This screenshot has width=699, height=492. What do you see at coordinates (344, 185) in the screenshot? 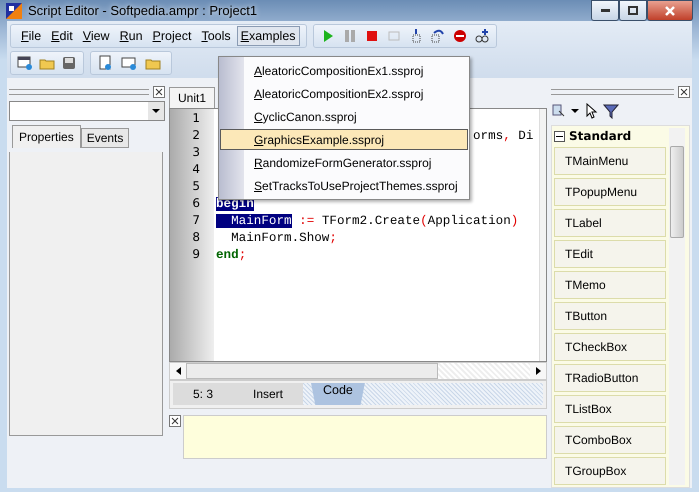
I see `menu-item: SetTracksToUseProjectThemes.ssproj` at bounding box center [344, 185].